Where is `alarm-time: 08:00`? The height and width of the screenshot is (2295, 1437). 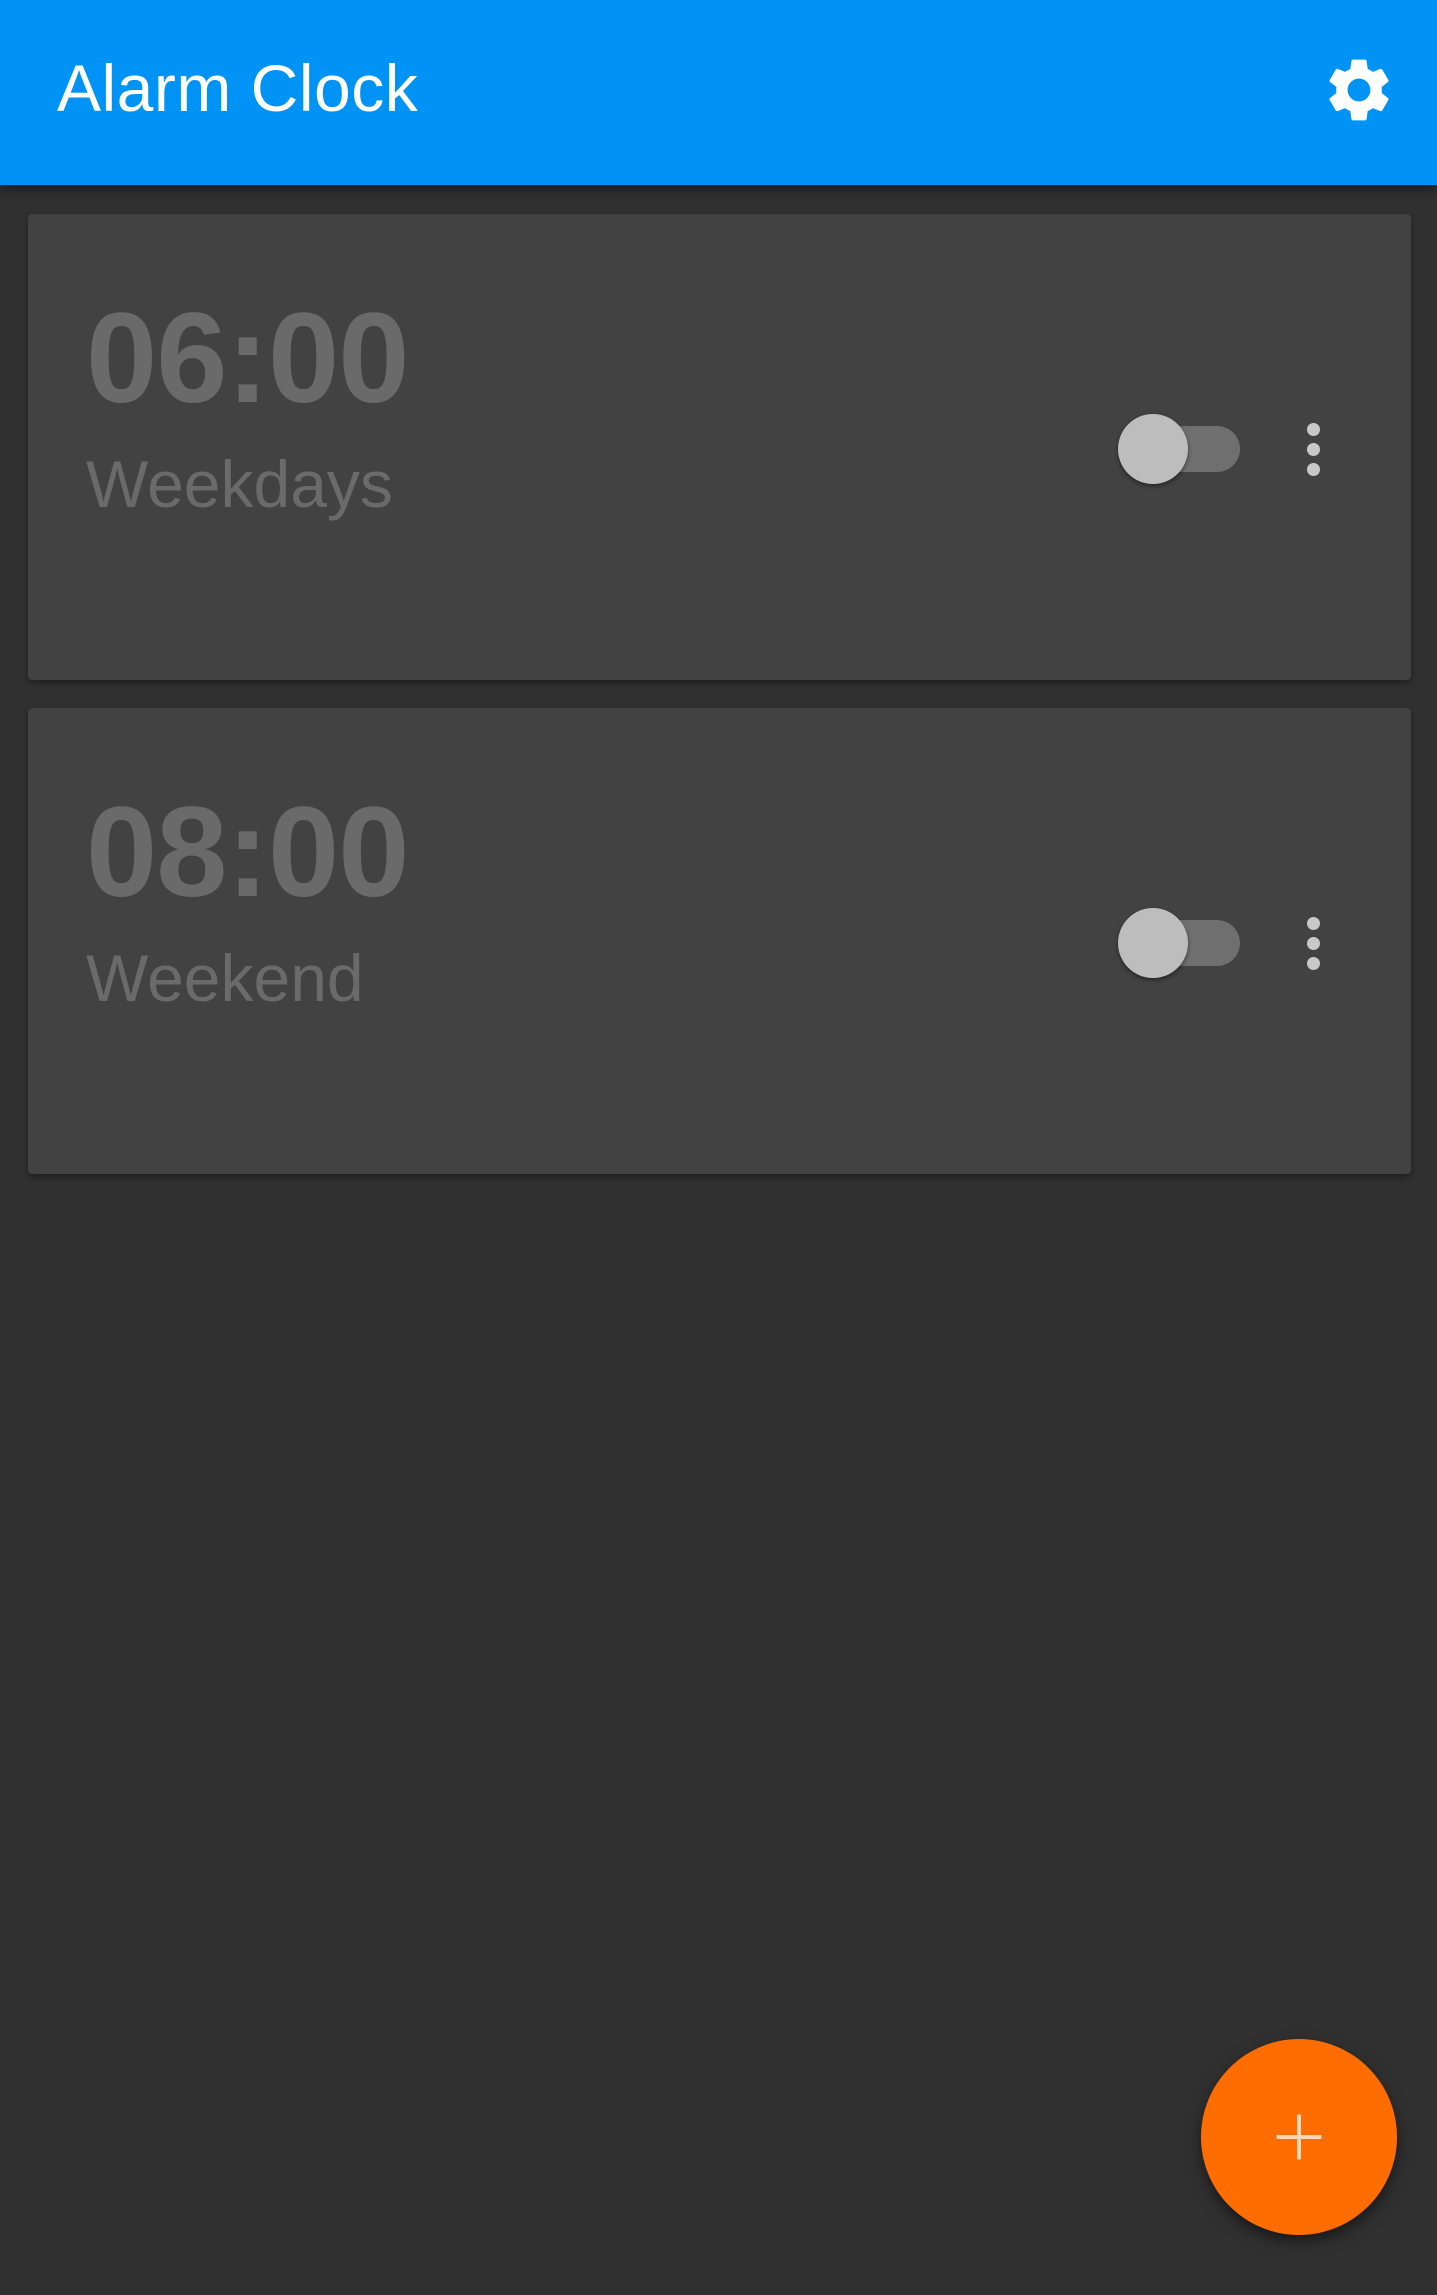
alarm-time: 08:00 is located at coordinates (247, 852).